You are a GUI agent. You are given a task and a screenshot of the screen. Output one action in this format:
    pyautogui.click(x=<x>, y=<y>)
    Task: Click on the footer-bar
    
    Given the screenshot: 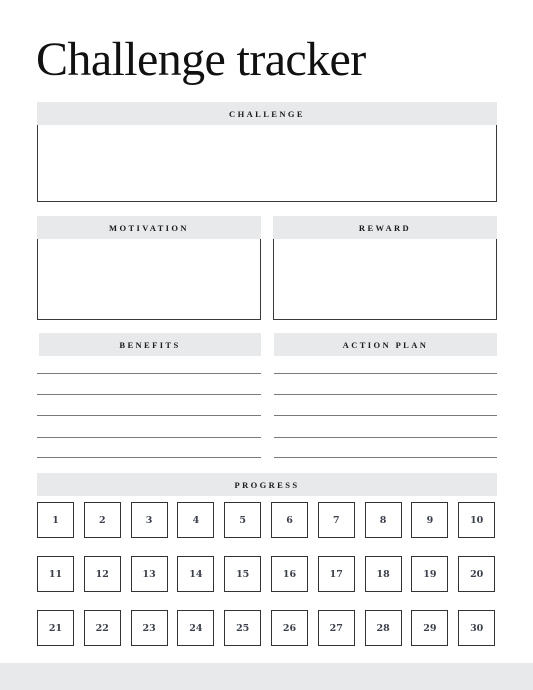 What is the action you would take?
    pyautogui.click(x=266, y=676)
    